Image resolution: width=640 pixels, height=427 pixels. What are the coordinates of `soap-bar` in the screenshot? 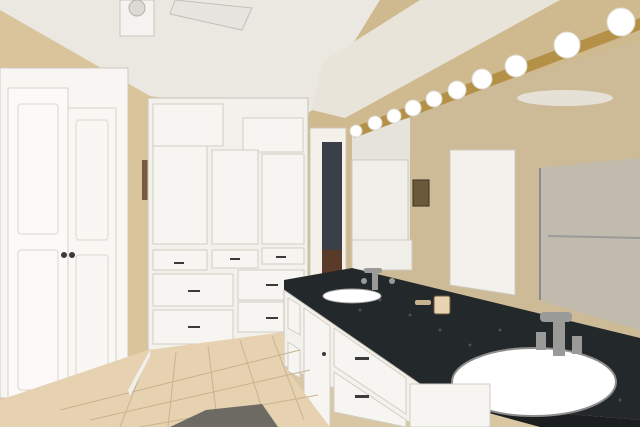 It's located at (423, 302).